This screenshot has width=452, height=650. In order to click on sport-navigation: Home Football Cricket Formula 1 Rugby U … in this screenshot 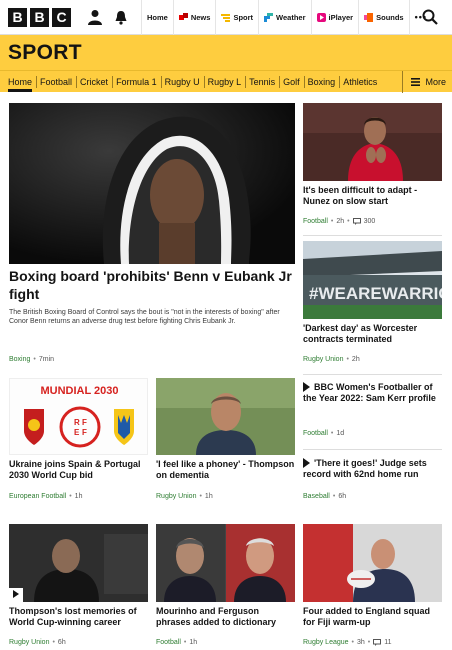, I will do `click(226, 81)`.